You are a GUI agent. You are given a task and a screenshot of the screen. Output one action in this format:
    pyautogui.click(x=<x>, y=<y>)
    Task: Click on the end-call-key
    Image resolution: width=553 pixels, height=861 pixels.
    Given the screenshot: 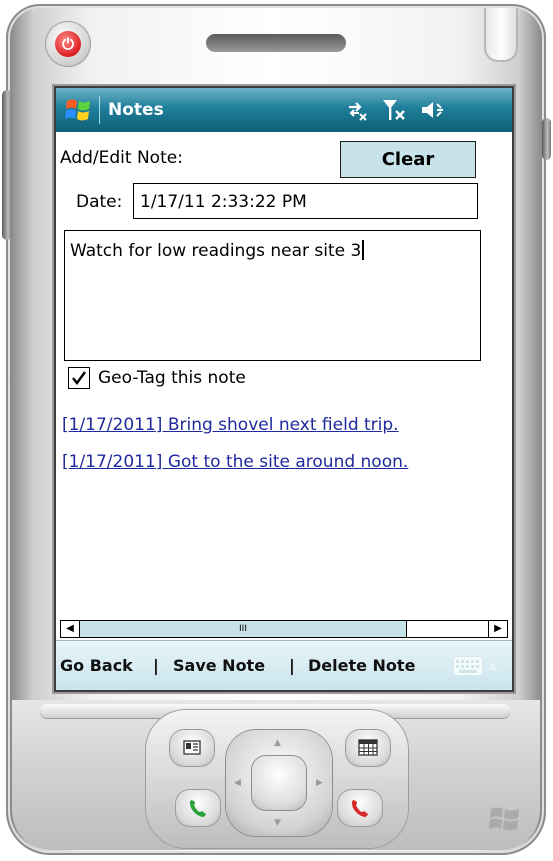 What is the action you would take?
    pyautogui.click(x=360, y=808)
    